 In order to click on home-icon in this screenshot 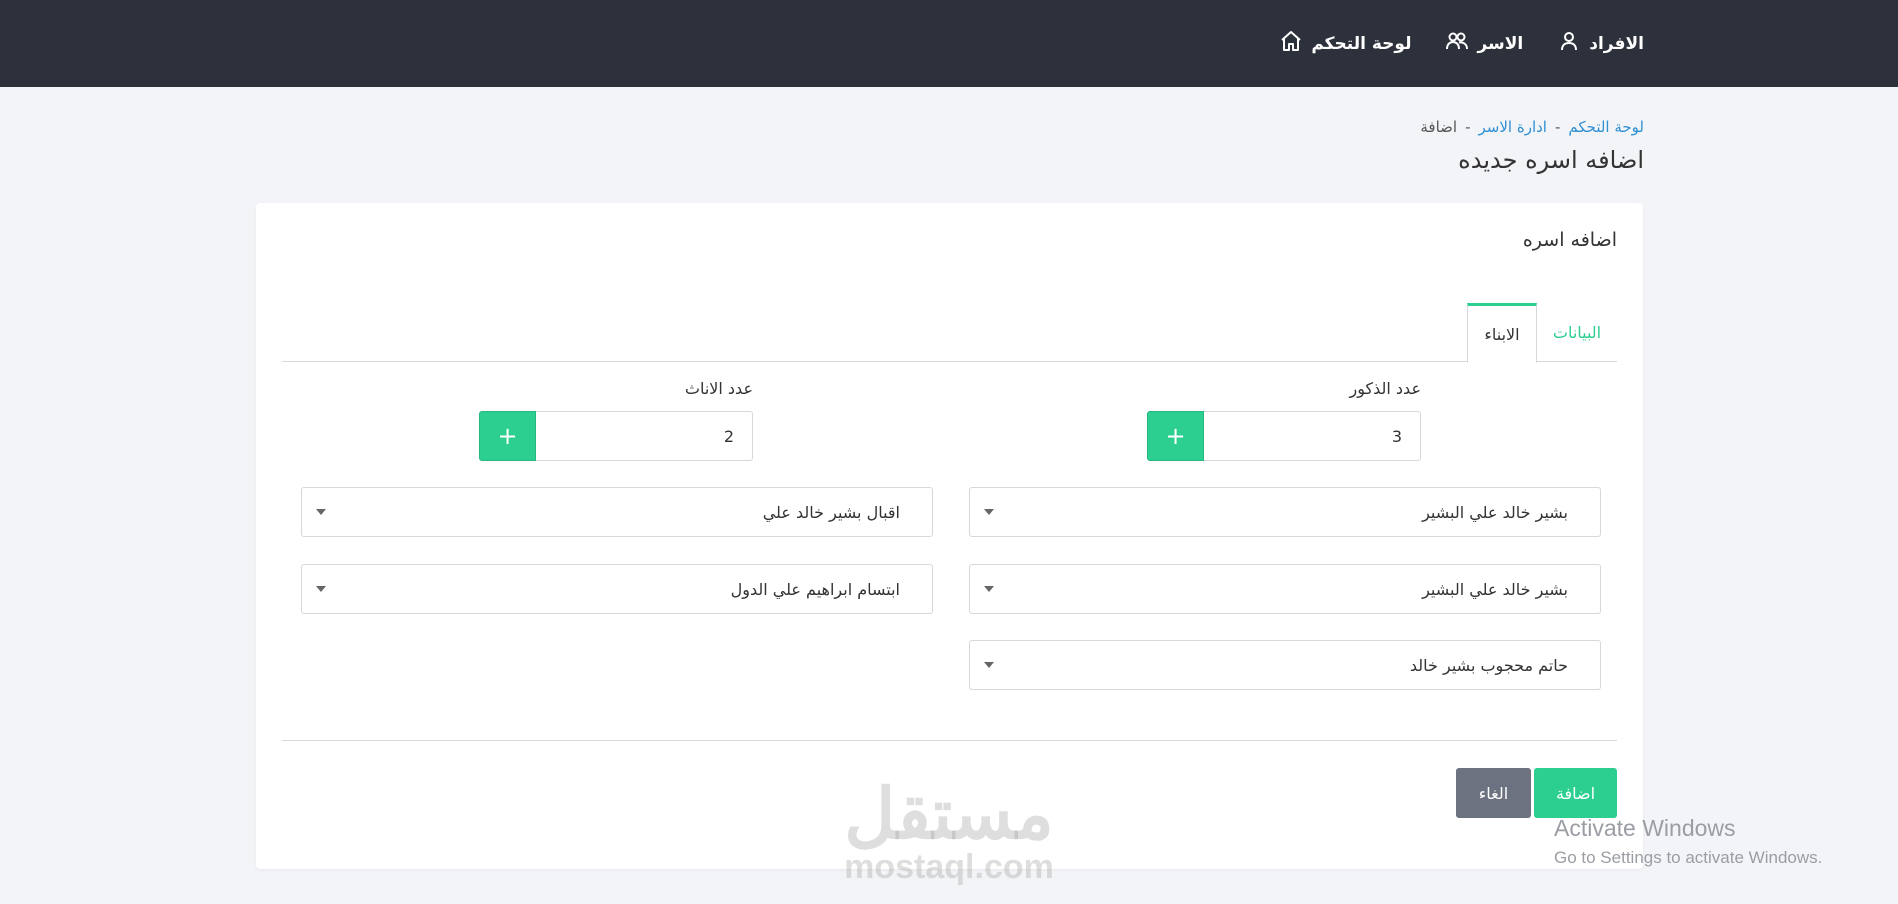, I will do `click(1291, 43)`.